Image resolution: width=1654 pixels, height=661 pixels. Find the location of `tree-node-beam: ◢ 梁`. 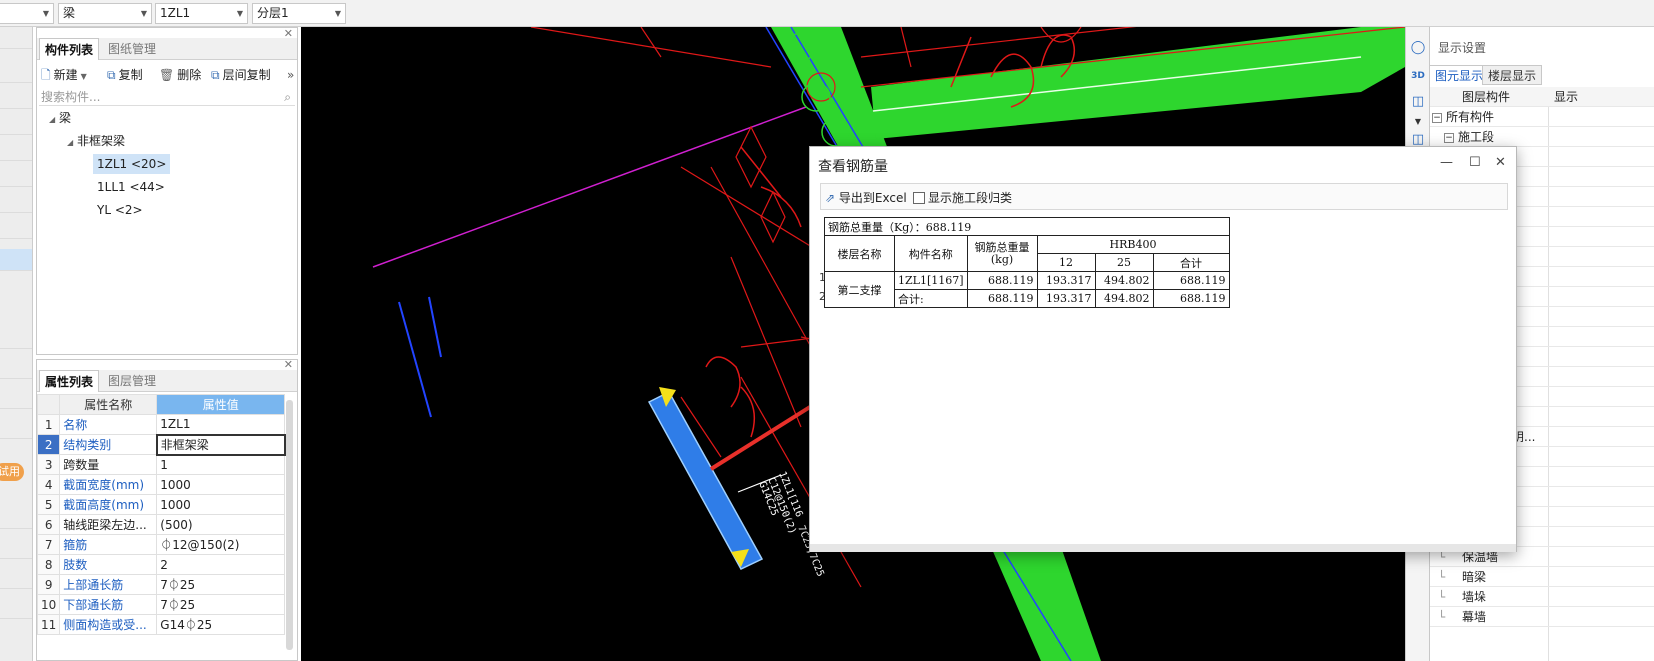

tree-node-beam: ◢ 梁 is located at coordinates (60, 118).